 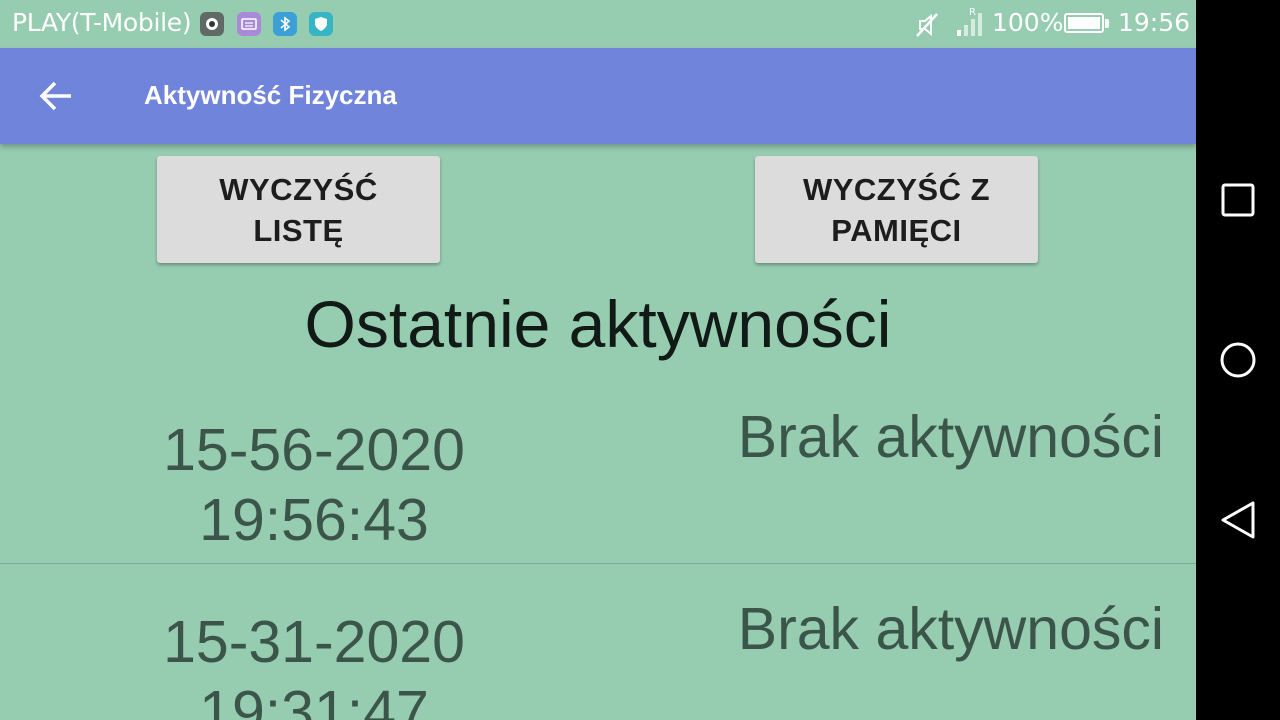 I want to click on navigation-bar, so click(x=1238, y=360).